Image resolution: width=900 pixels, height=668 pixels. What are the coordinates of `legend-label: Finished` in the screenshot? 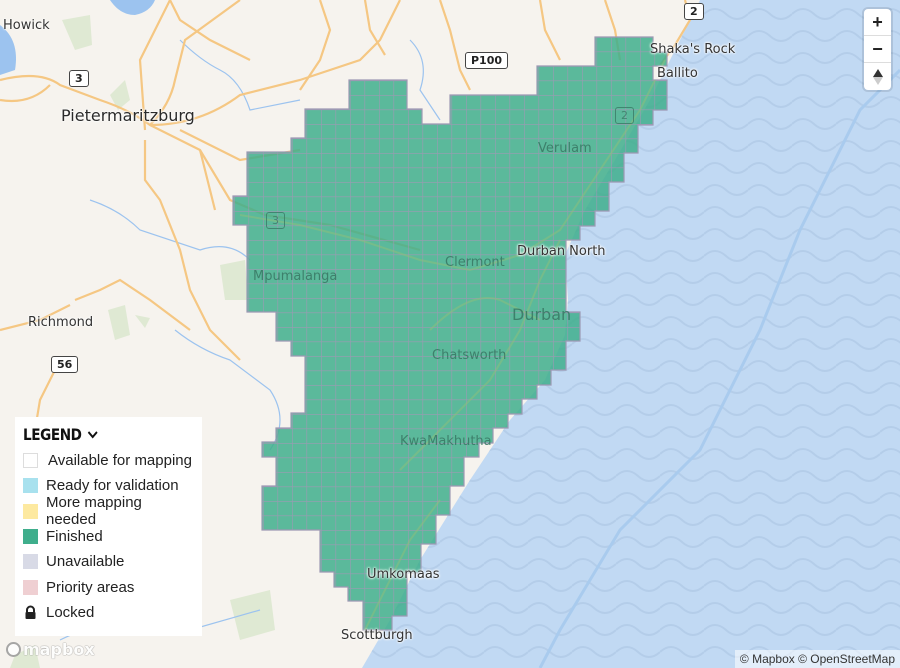 It's located at (74, 537).